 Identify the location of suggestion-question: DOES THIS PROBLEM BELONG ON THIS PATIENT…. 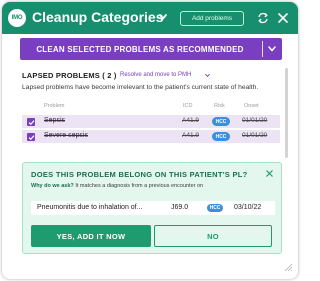
(139, 174).